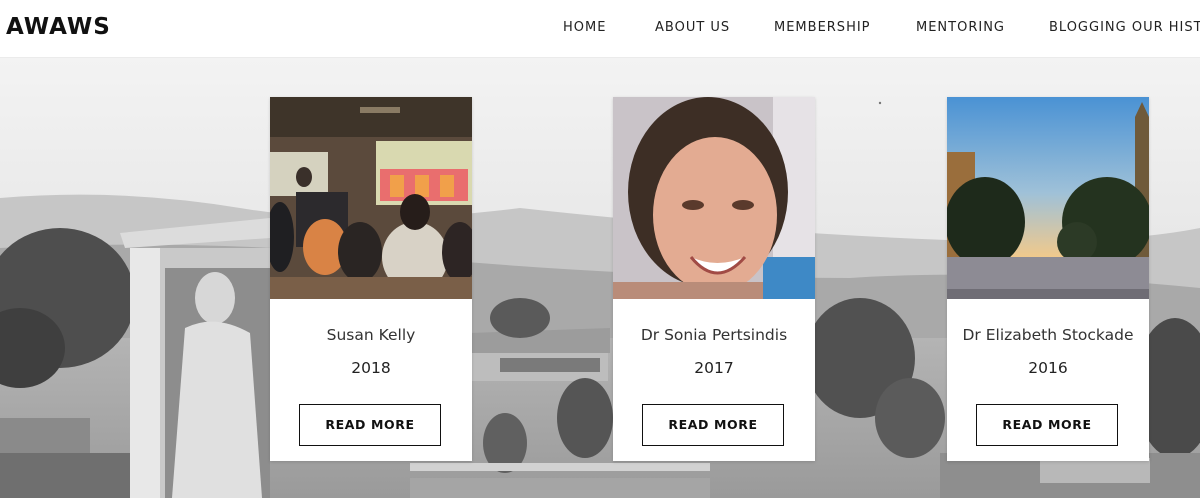 The width and height of the screenshot is (1200, 498). What do you see at coordinates (714, 335) in the screenshot?
I see `card-name: Dr Sonia Pertsindis` at bounding box center [714, 335].